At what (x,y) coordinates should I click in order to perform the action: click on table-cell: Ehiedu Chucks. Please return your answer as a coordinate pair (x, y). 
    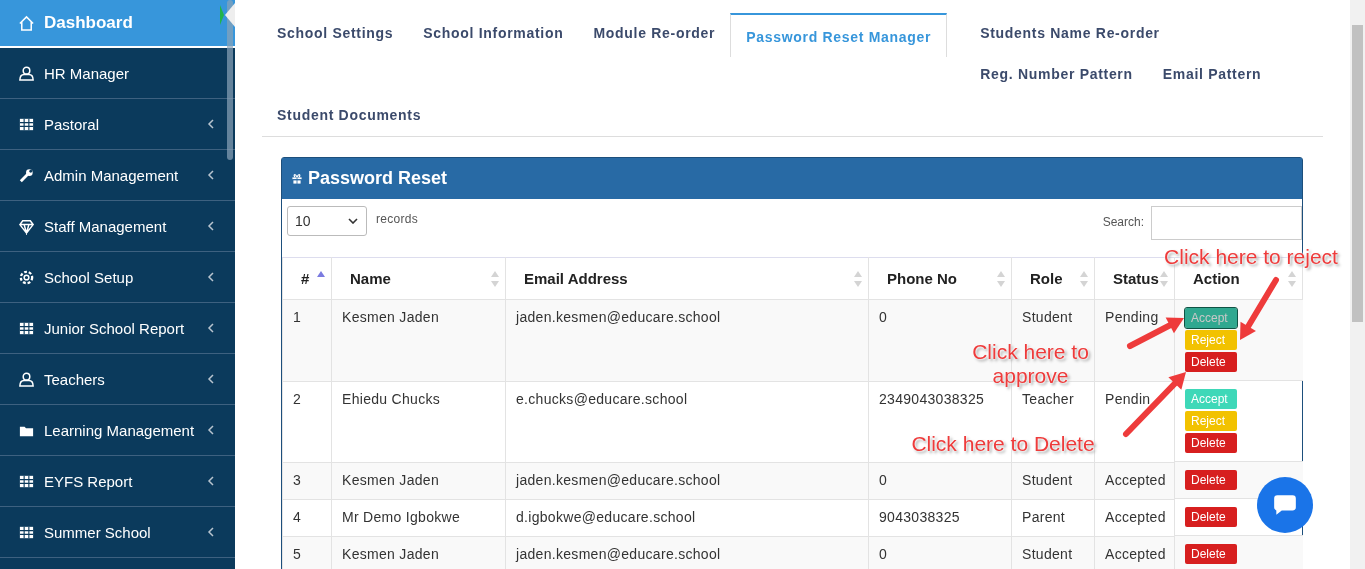
    Looking at the image, I should click on (418, 421).